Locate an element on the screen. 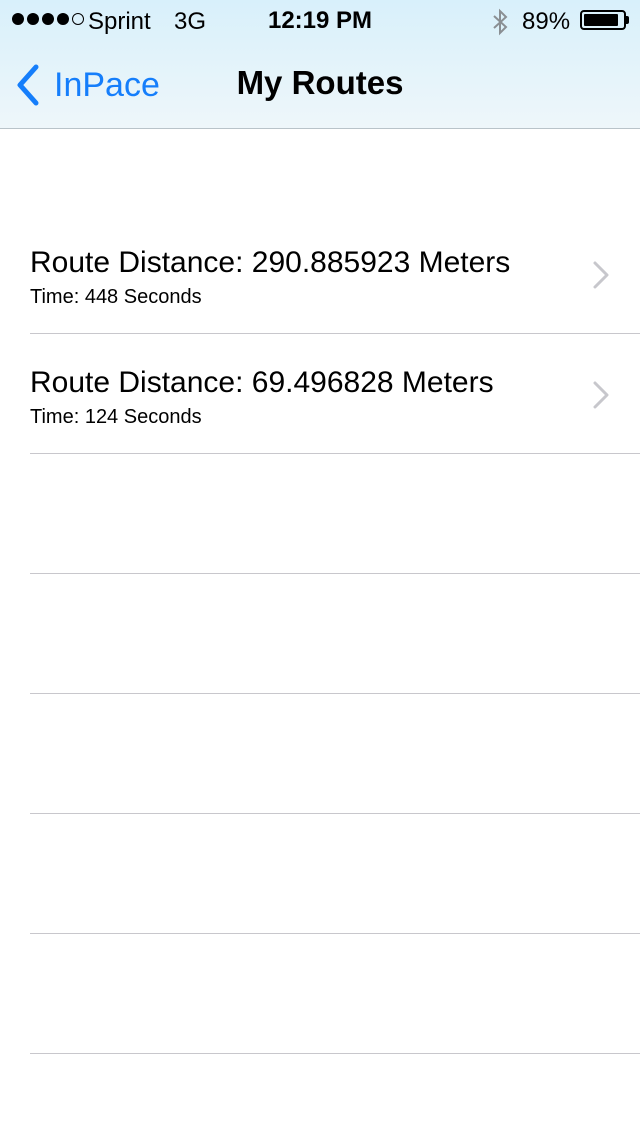  battery-tip is located at coordinates (627, 20).